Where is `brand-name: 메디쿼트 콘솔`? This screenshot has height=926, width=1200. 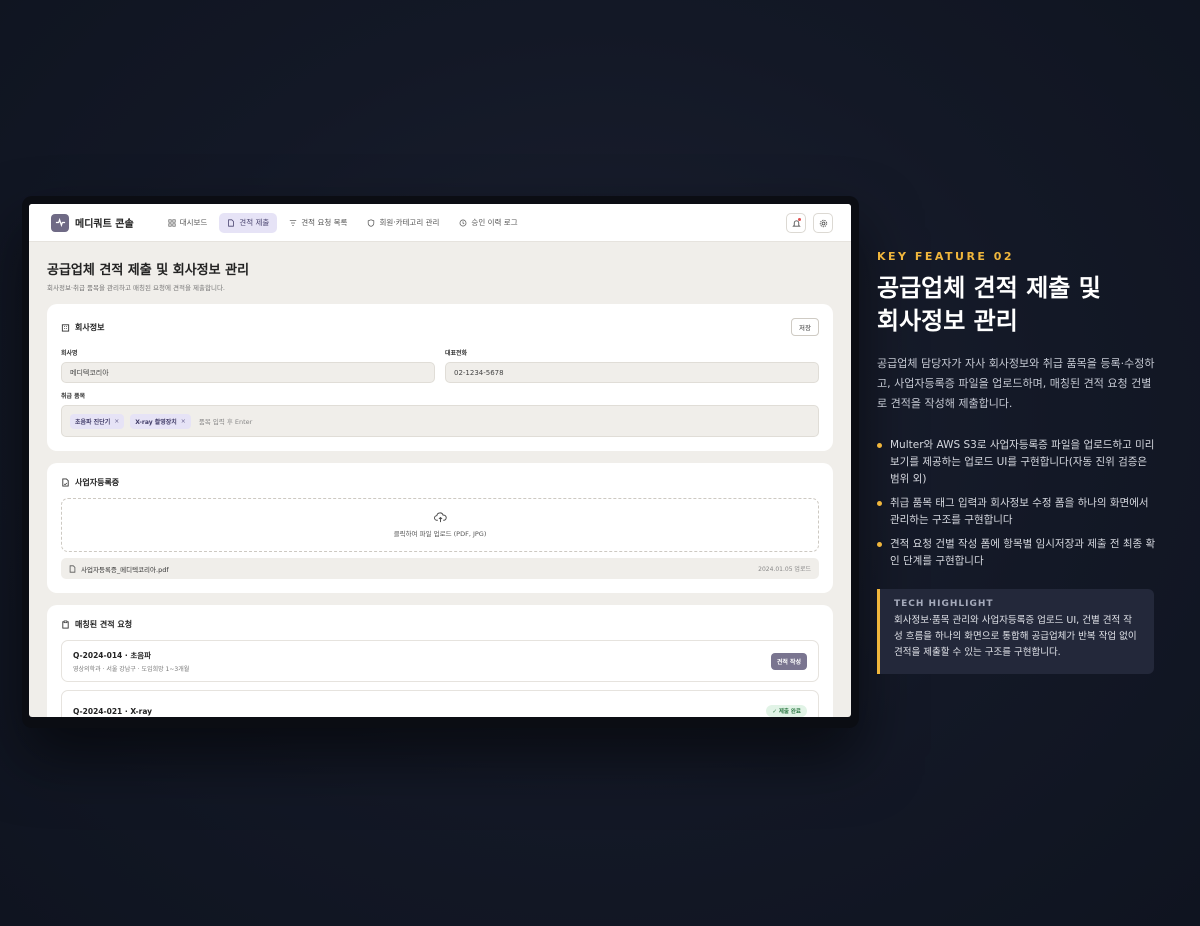
brand-name: 메디쿼트 콘솔 is located at coordinates (104, 224).